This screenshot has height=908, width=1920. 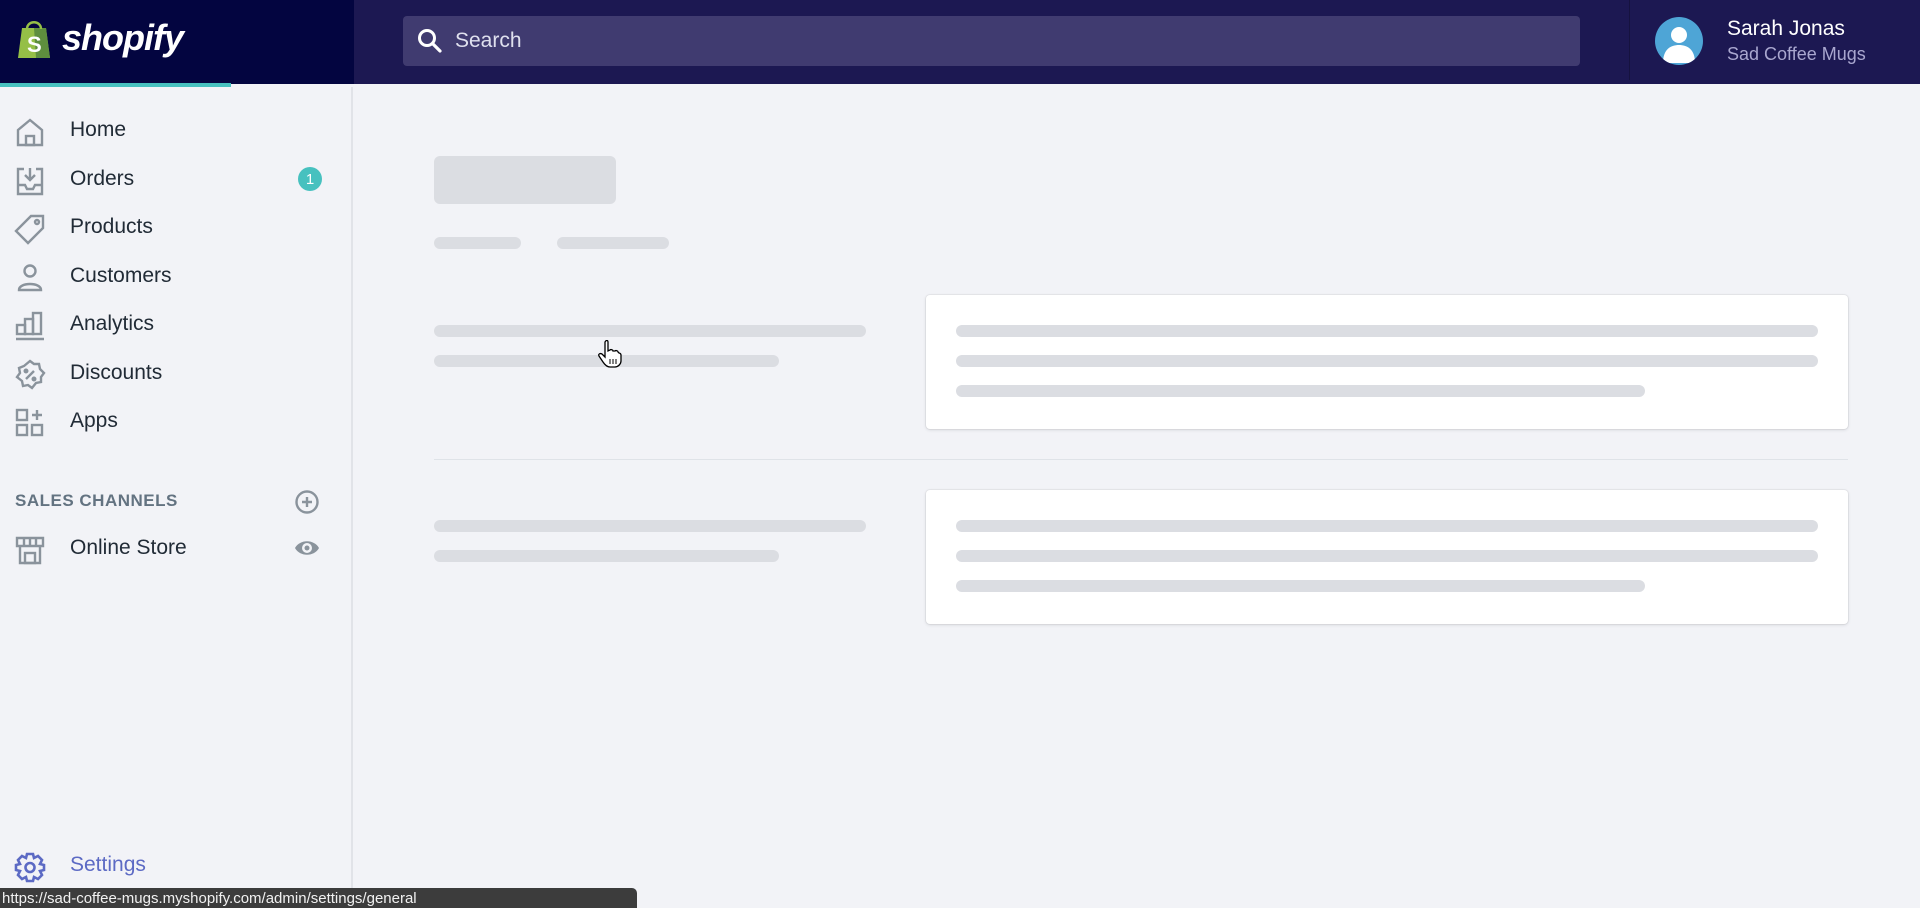 What do you see at coordinates (29, 422) in the screenshot?
I see `apps-icon` at bounding box center [29, 422].